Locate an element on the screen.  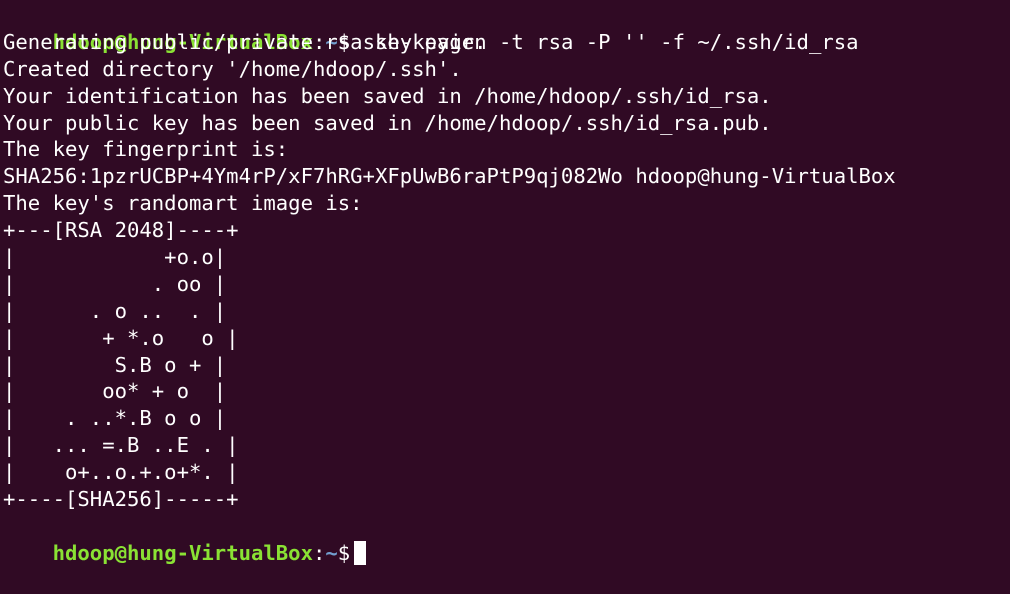
output-line: Created directory '/home/hdoop/.ssh'. is located at coordinates (232, 68).